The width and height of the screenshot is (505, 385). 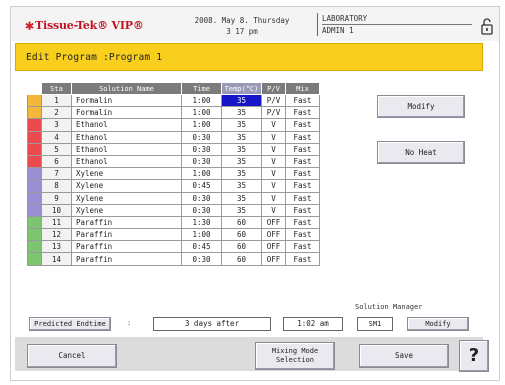 What do you see at coordinates (201, 222) in the screenshot?
I see `time-cell: 1:30` at bounding box center [201, 222].